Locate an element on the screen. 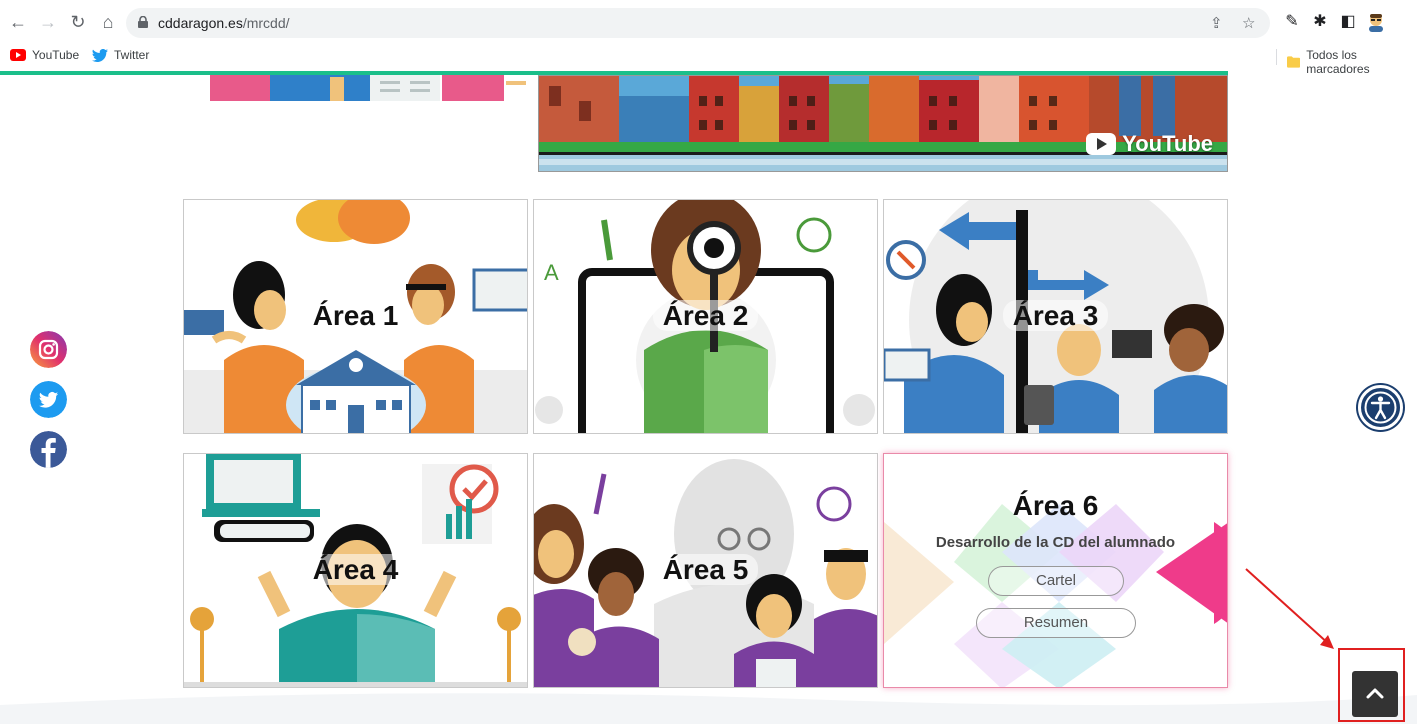 Image resolution: width=1417 pixels, height=724 pixels. accessibility-button is located at coordinates (1380, 407).